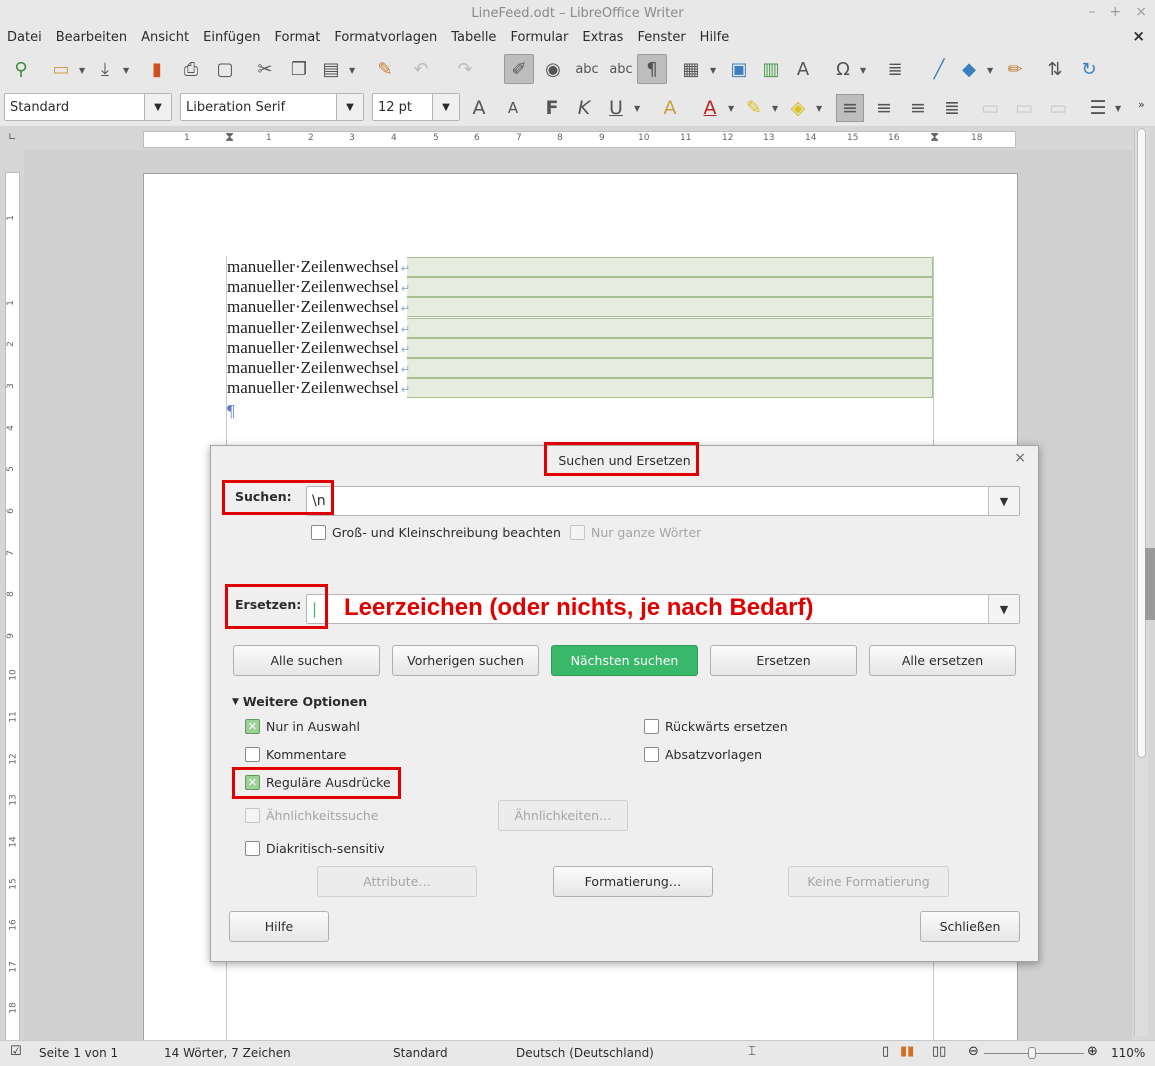 The width and height of the screenshot is (1155, 1066). Describe the element at coordinates (752, 1051) in the screenshot. I see `insert-mode-icon: ⌶` at that location.